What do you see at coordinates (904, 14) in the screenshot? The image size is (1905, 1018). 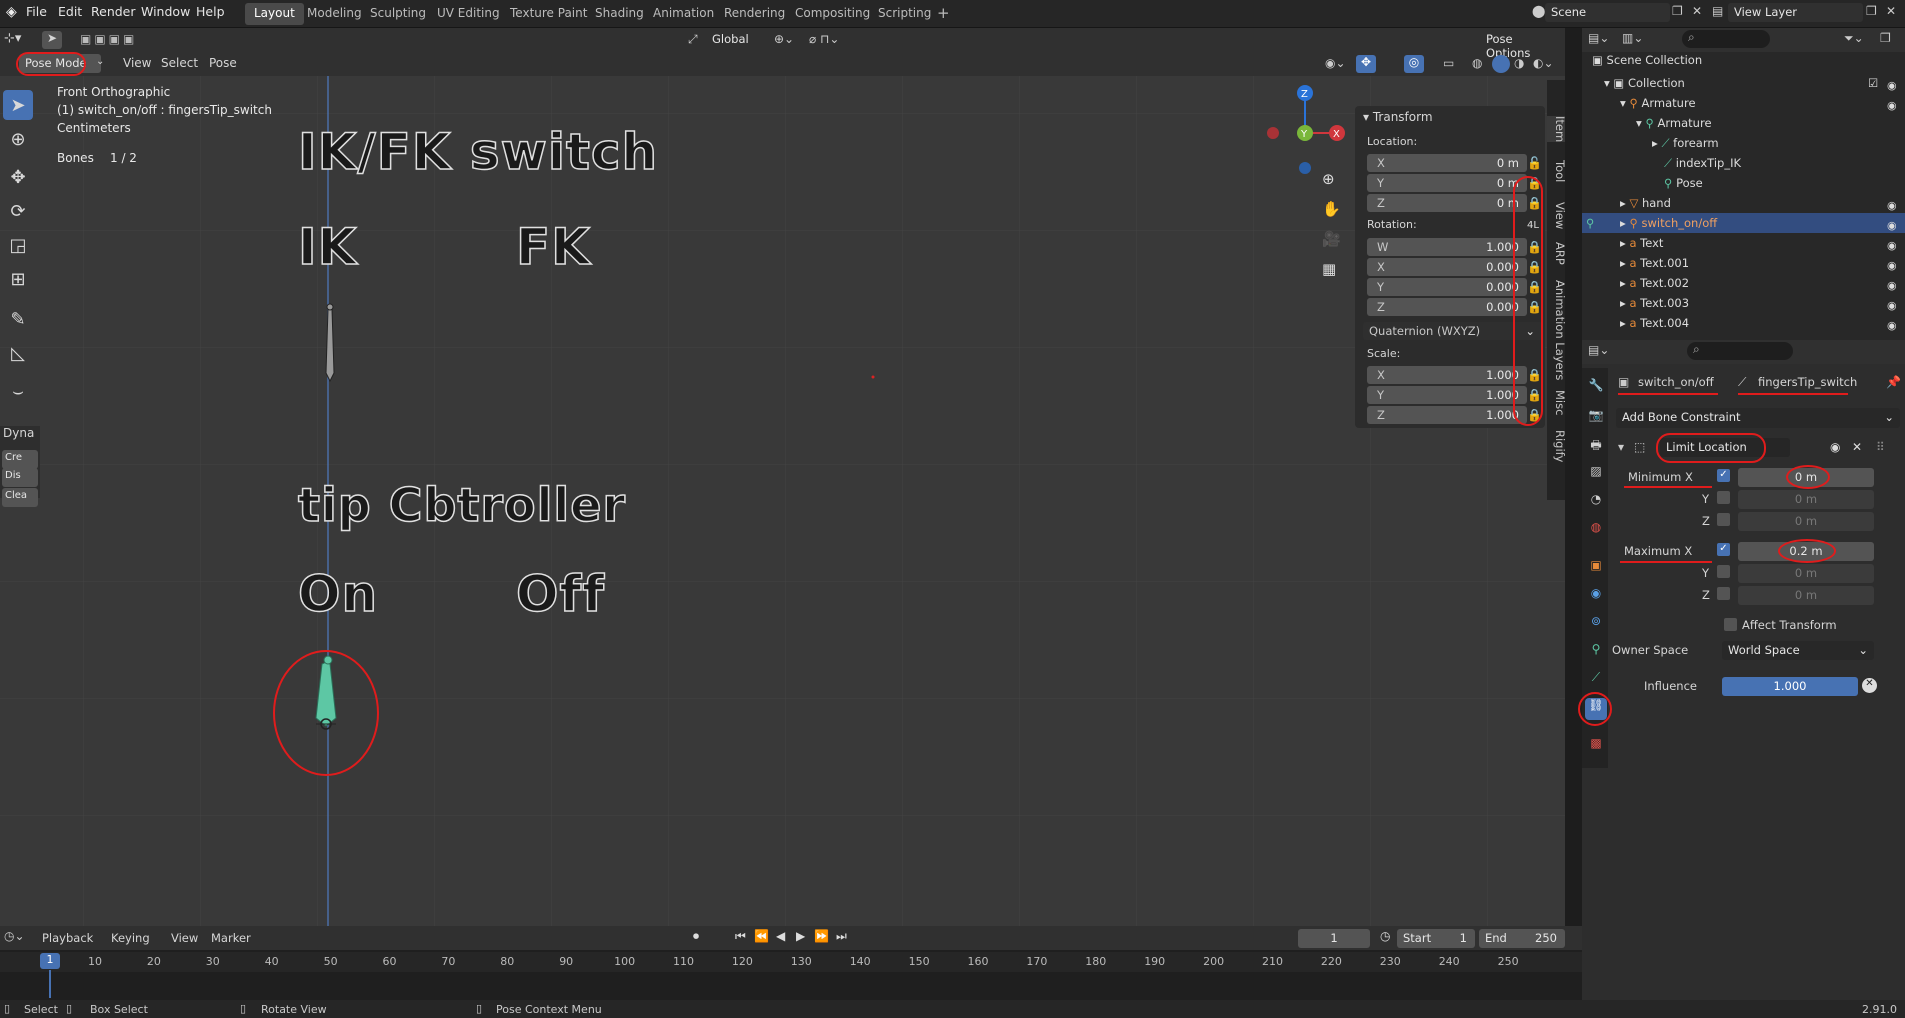 I see `tab-scripting: Scripting` at bounding box center [904, 14].